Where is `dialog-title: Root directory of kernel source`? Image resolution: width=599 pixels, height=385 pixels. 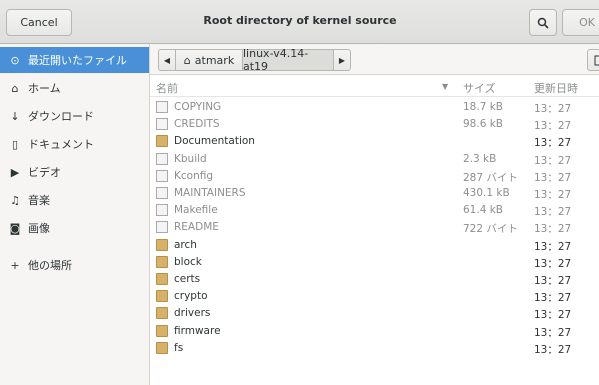 dialog-title: Root directory of kernel source is located at coordinates (300, 20).